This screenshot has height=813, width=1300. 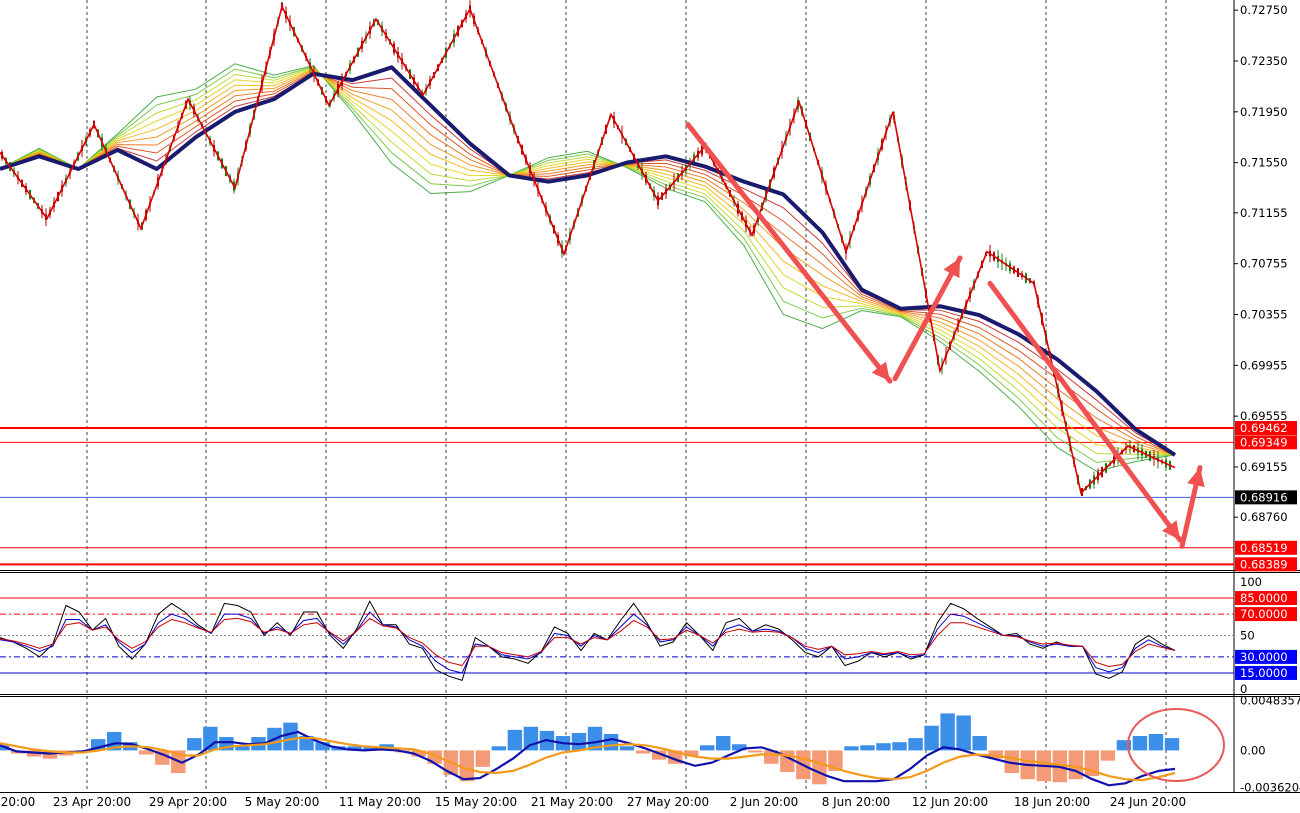 What do you see at coordinates (1253, 750) in the screenshot?
I see `hist-tick-label: 0.00` at bounding box center [1253, 750].